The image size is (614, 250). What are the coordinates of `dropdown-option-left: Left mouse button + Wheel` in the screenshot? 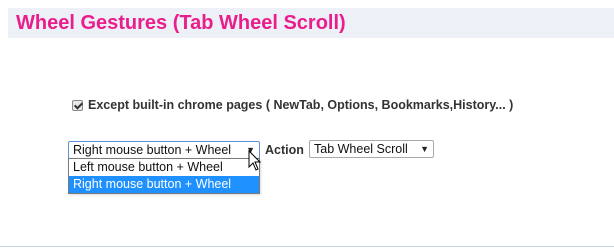 It's located at (164, 167).